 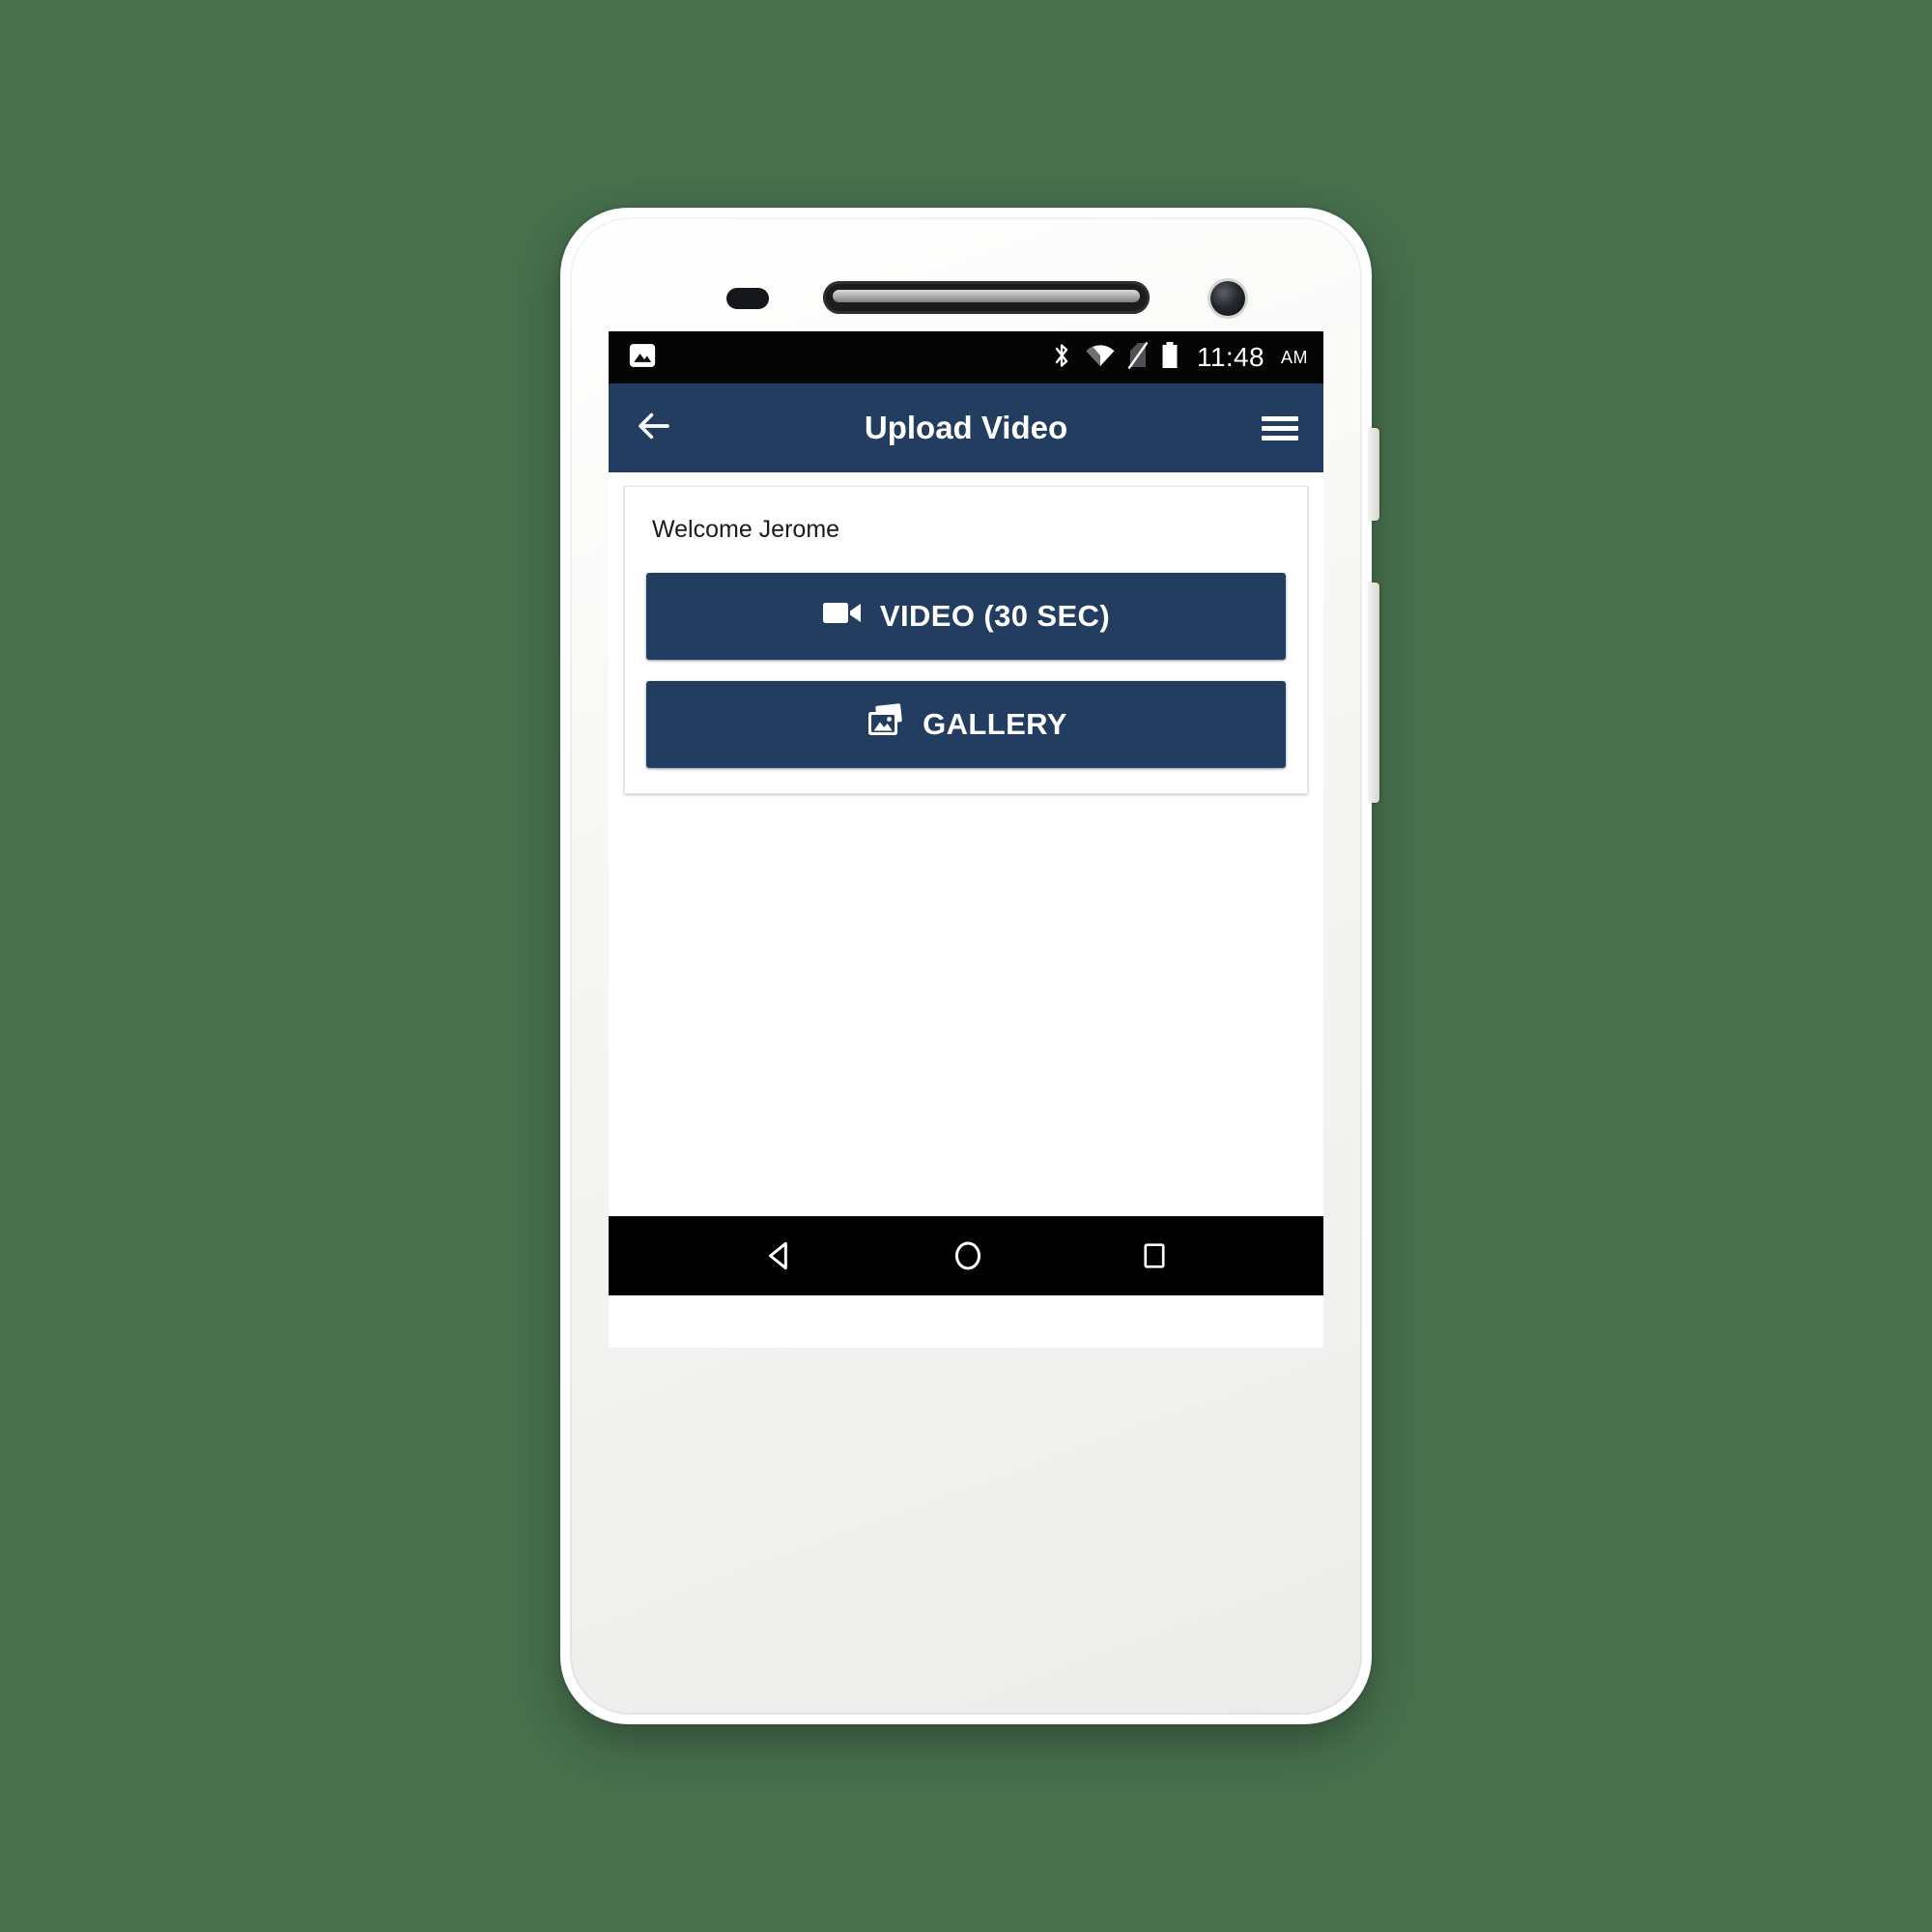 I want to click on status-bar-right-icons: 11:48 AM, so click(x=1179, y=358).